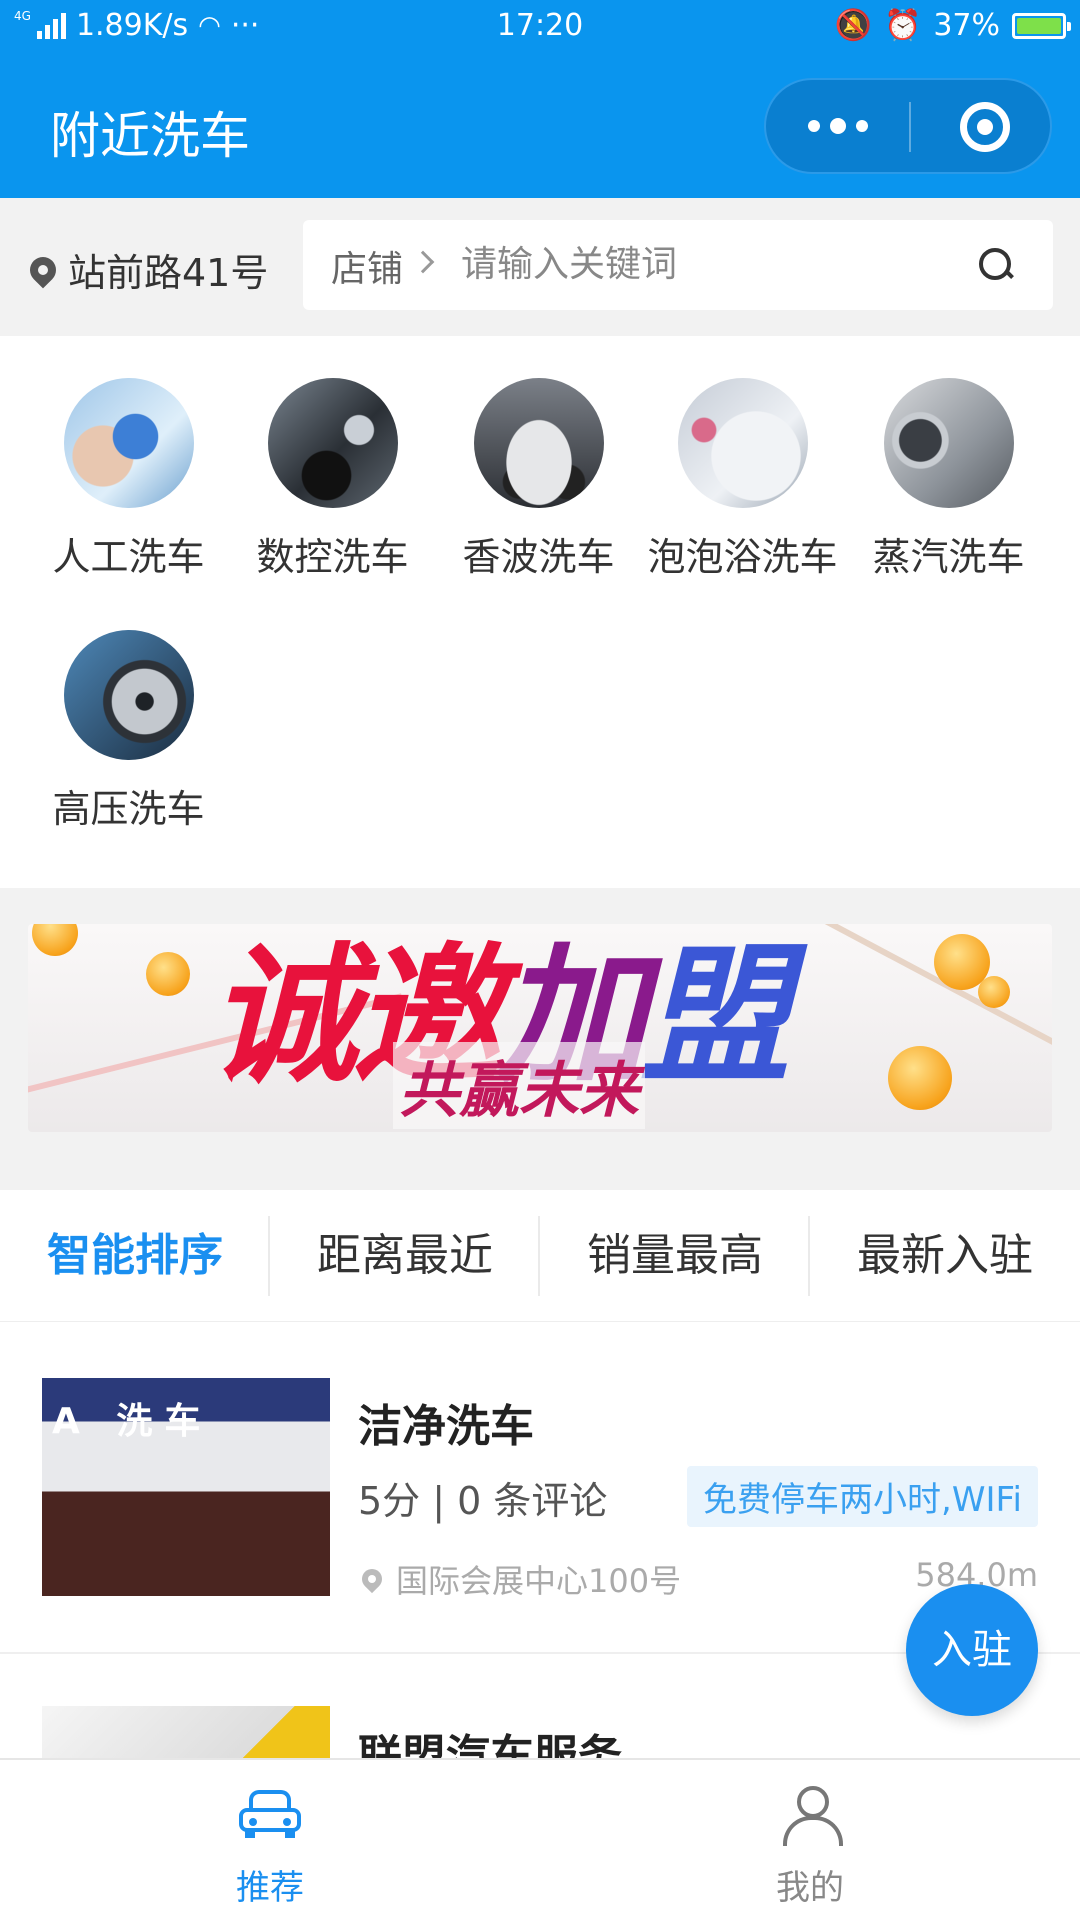 The image size is (1080, 1920). Describe the element at coordinates (519, 1085) in the screenshot. I see `banner-subline: 共赢未来` at that location.